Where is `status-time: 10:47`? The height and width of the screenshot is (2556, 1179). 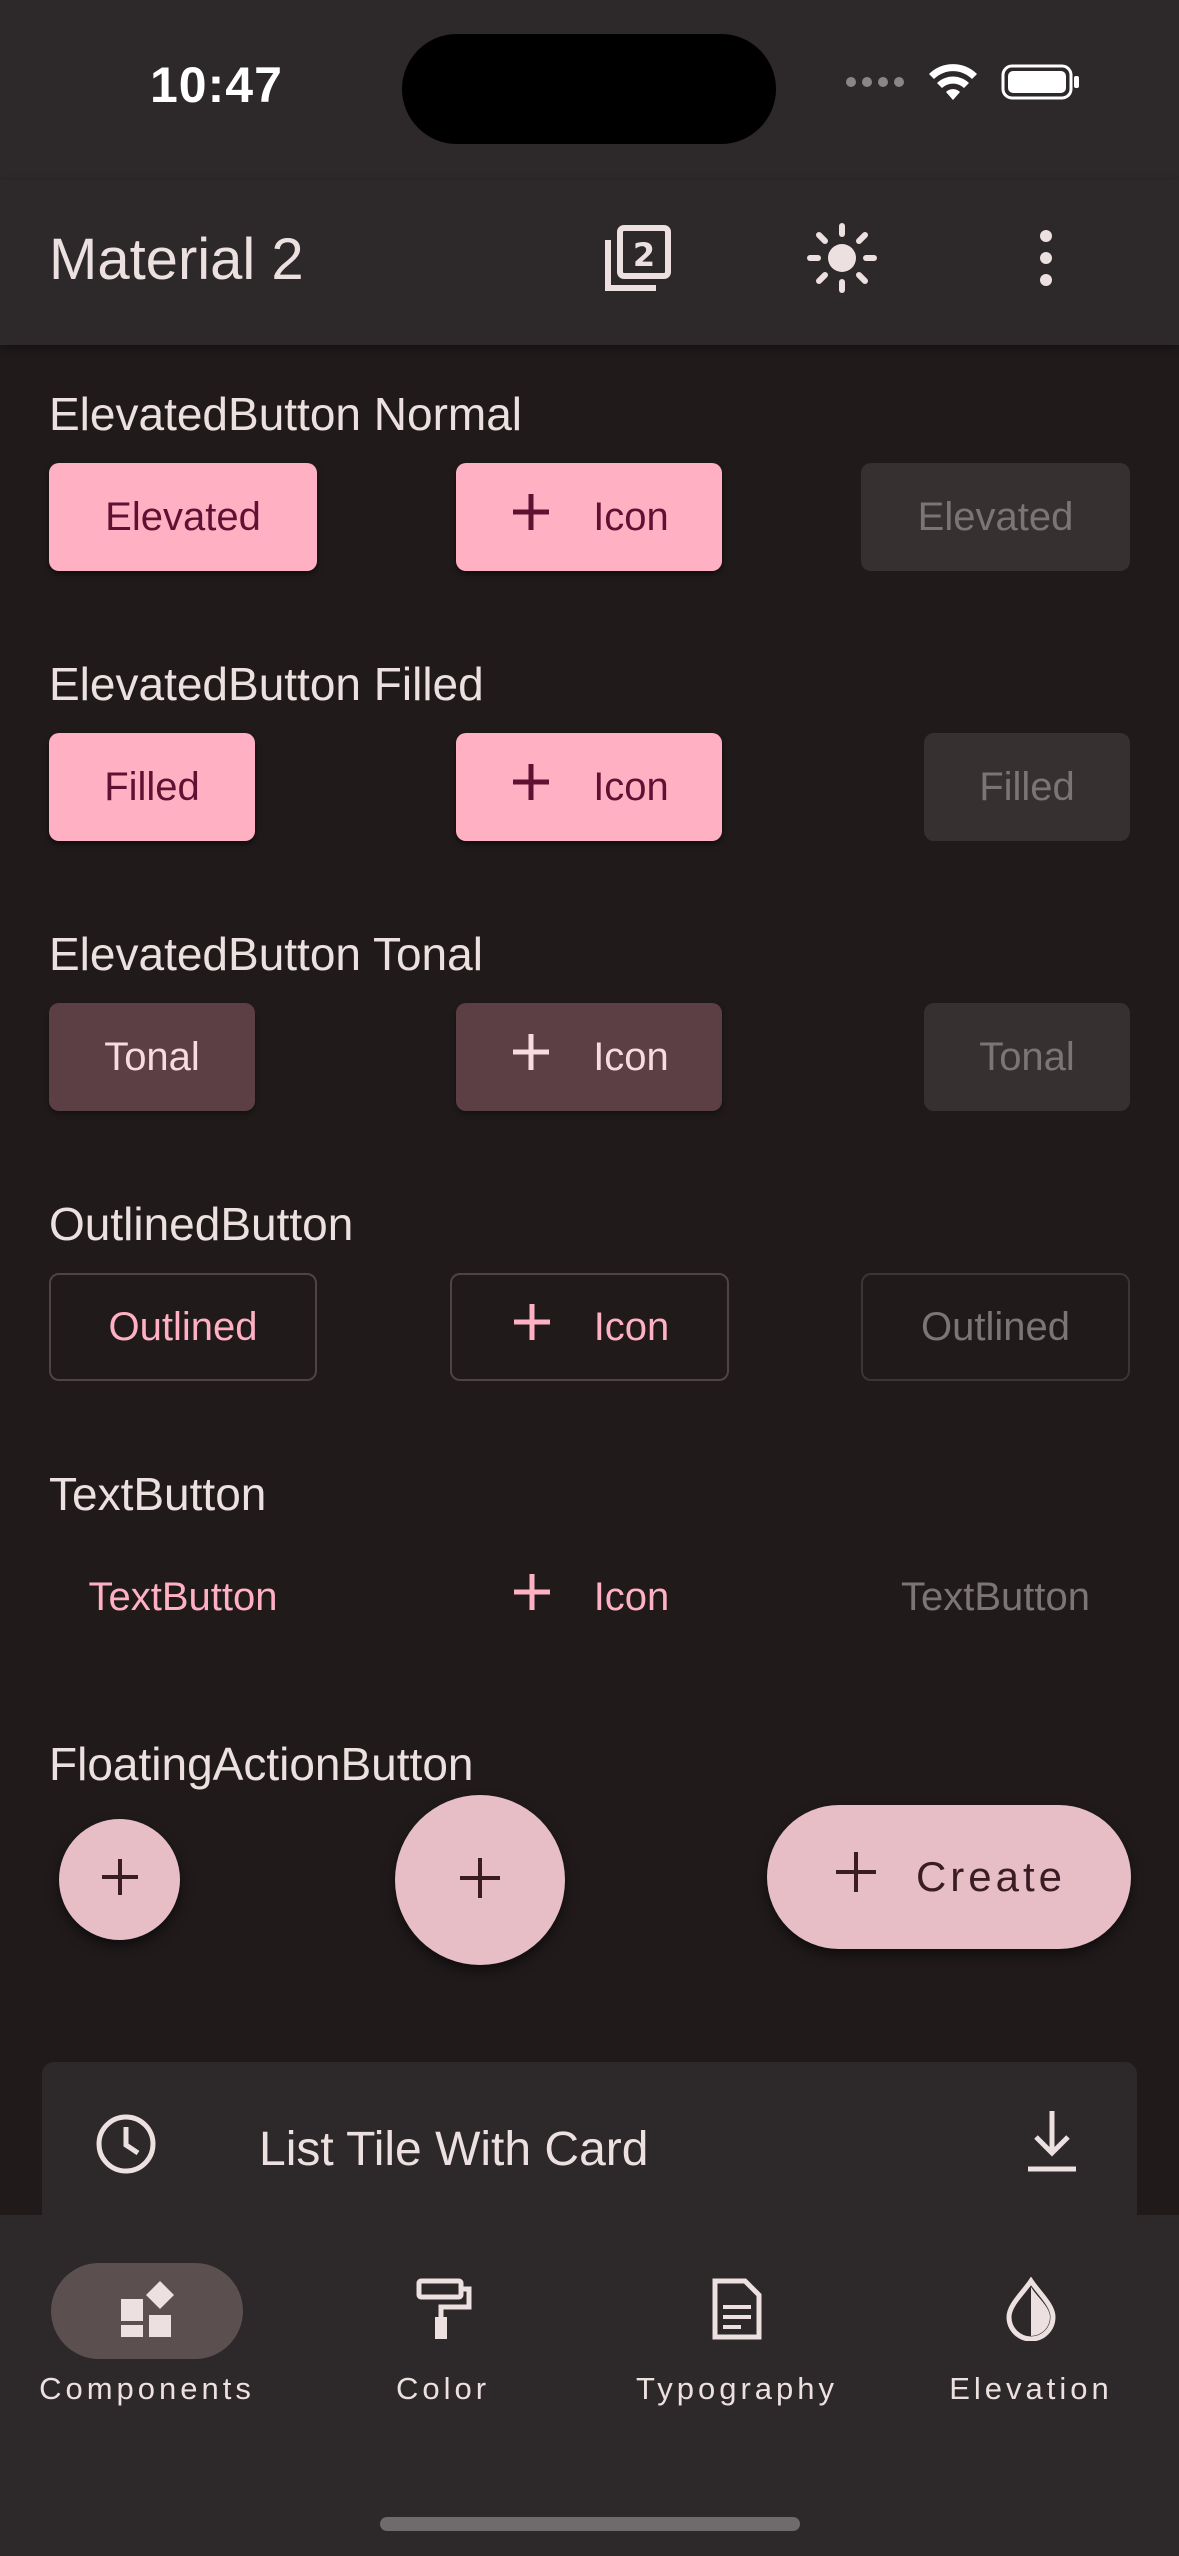
status-time: 10:47 is located at coordinates (216, 85).